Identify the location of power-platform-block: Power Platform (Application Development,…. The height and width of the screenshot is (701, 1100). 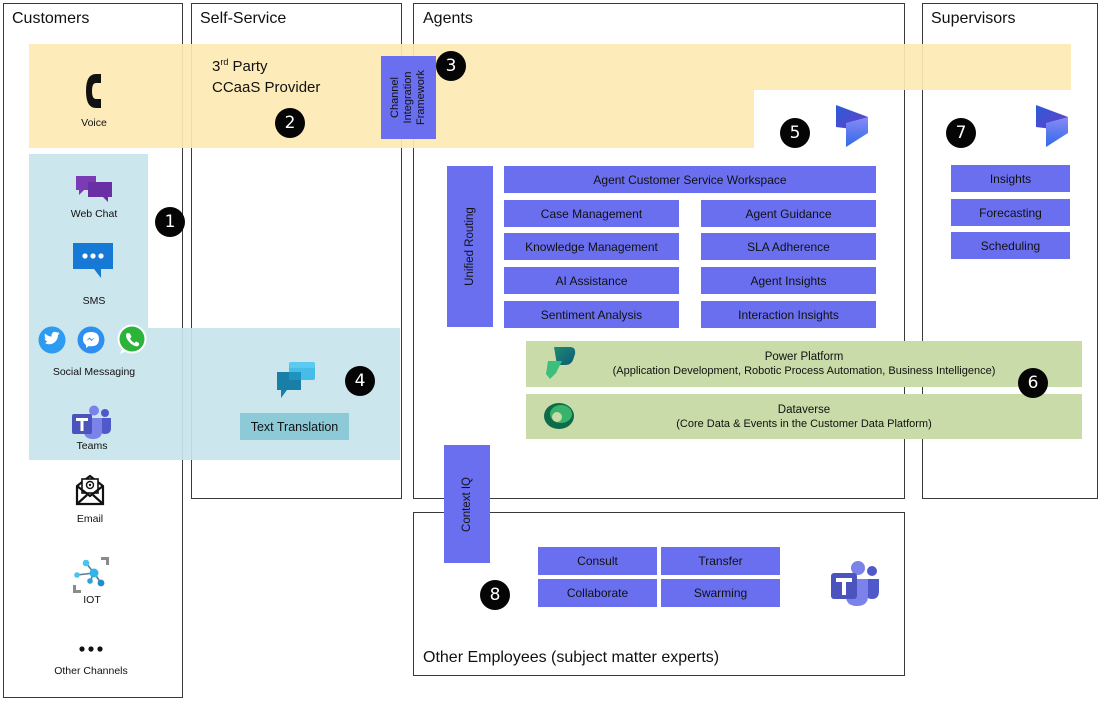
(804, 364).